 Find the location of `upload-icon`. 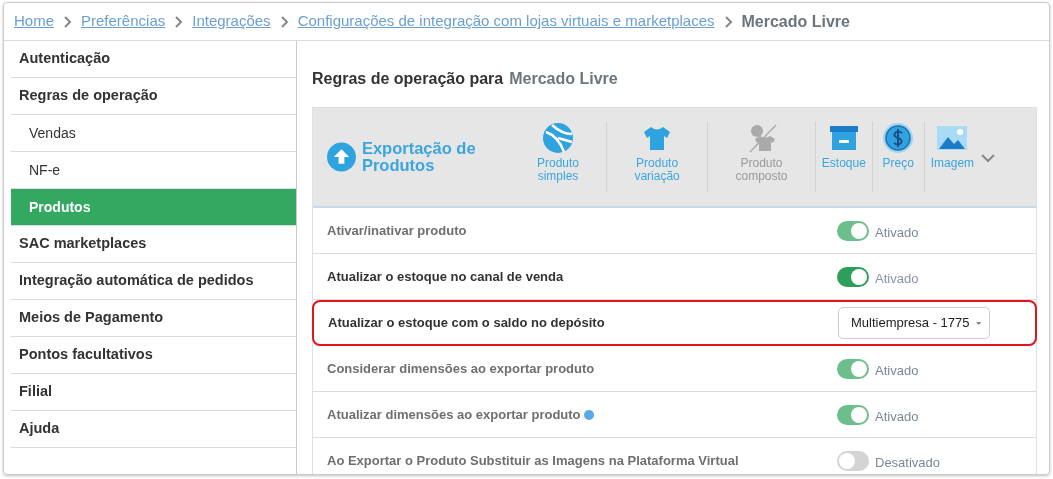

upload-icon is located at coordinates (341, 157).